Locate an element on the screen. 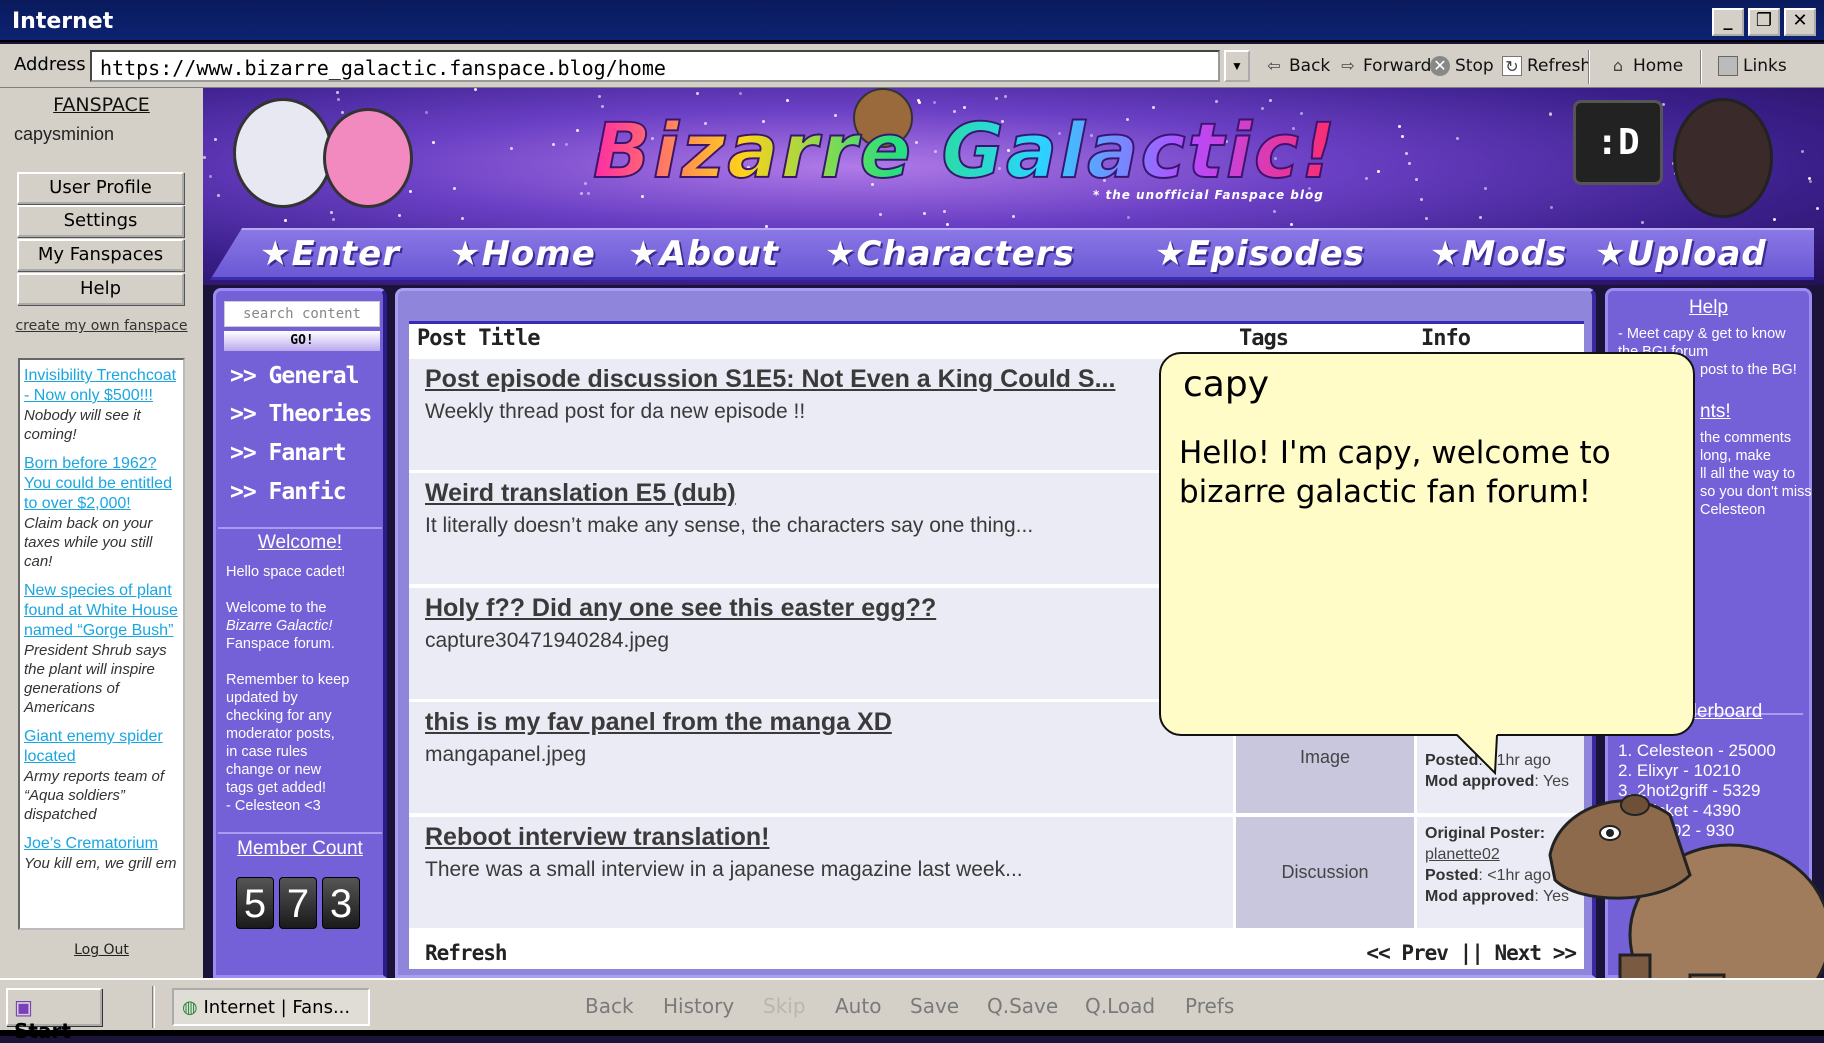  search-go-button: GO! is located at coordinates (302, 341).